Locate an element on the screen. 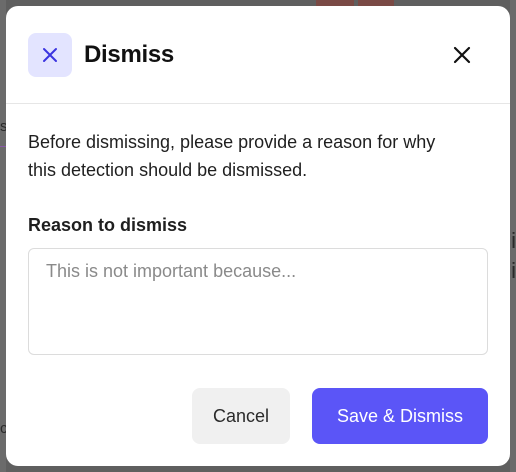 The width and height of the screenshot is (516, 472). close-button is located at coordinates (462, 55).